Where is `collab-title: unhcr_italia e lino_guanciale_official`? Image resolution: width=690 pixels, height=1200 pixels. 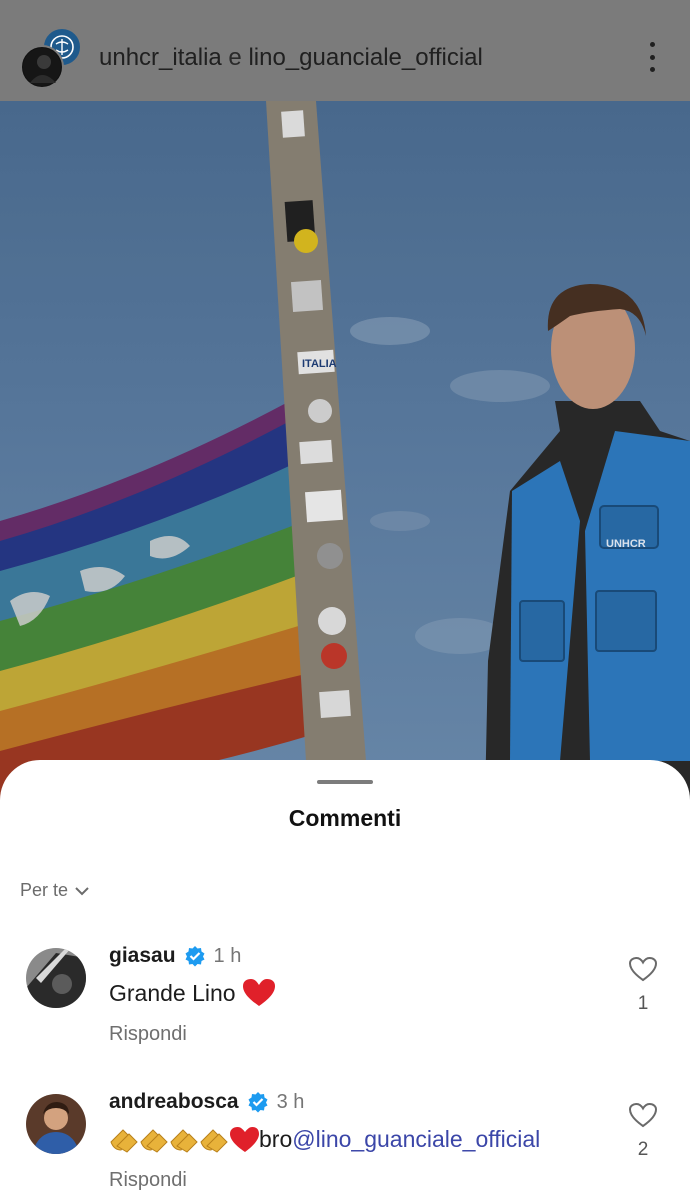
collab-title: unhcr_italia e lino_guanciale_official is located at coordinates (291, 58).